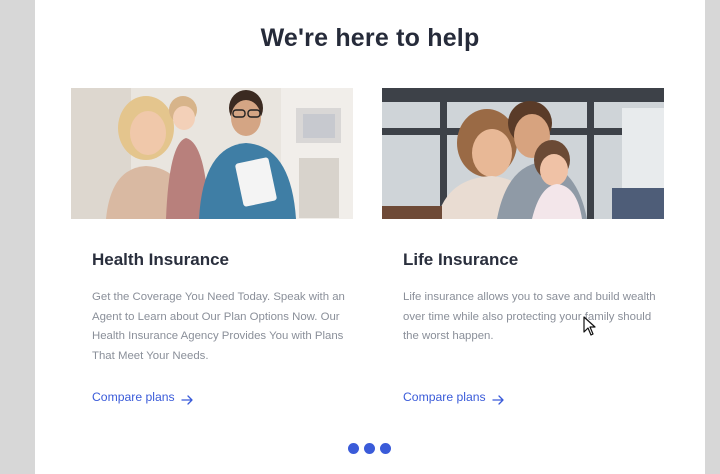 This screenshot has width=720, height=474. Describe the element at coordinates (589, 326) in the screenshot. I see `mouse-cursor-icon` at that location.